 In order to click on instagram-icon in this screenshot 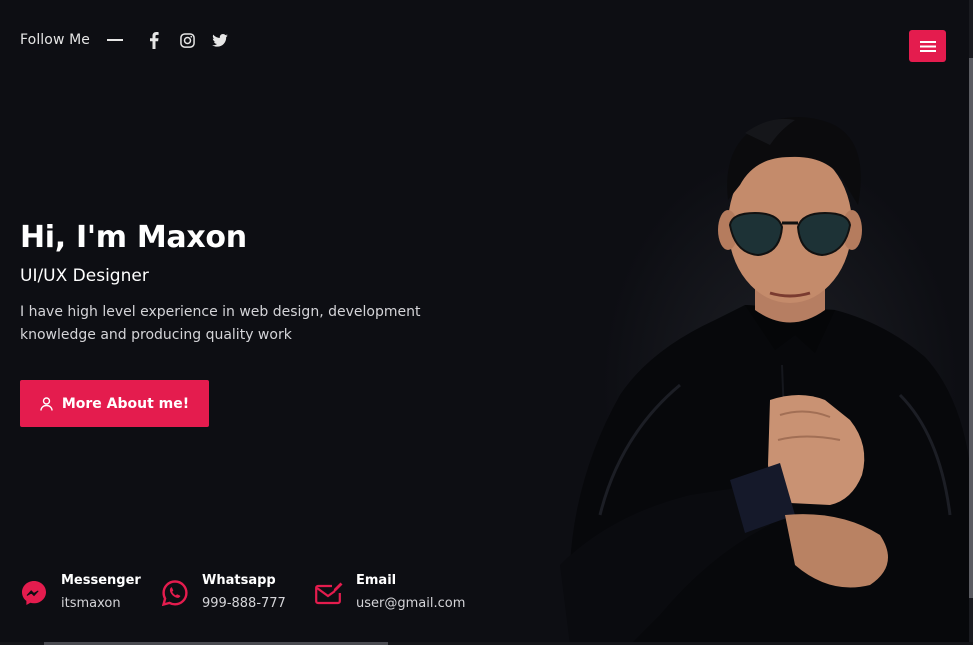, I will do `click(187, 40)`.